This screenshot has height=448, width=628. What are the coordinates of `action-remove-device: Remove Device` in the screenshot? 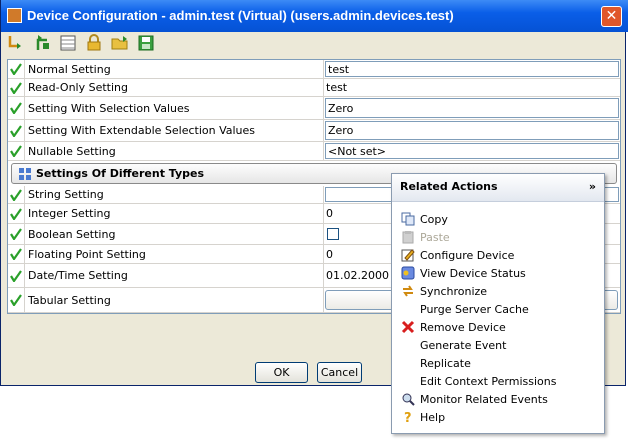 It's located at (500, 327).